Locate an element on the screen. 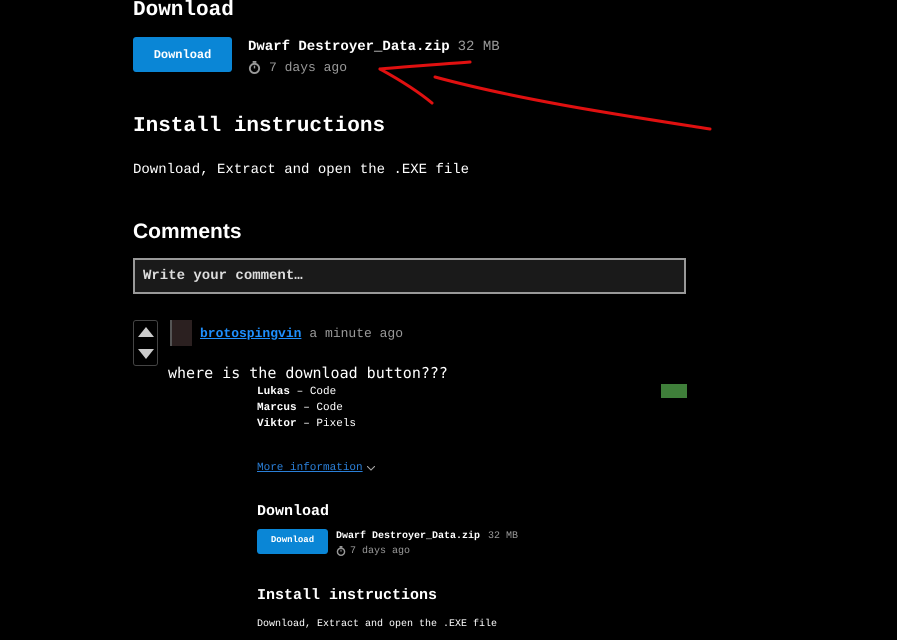 The height and width of the screenshot is (640, 897). image-thumbnail is located at coordinates (674, 391).